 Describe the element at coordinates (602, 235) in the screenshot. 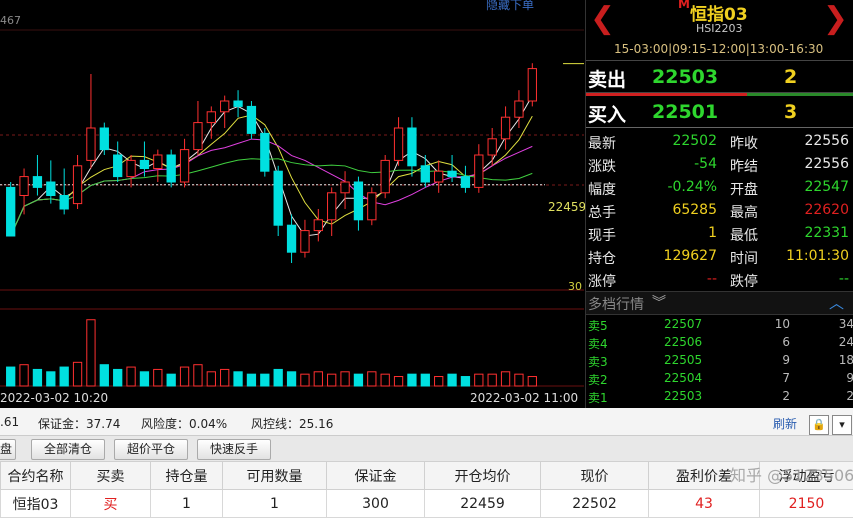

I see `quote-label: 现手` at that location.